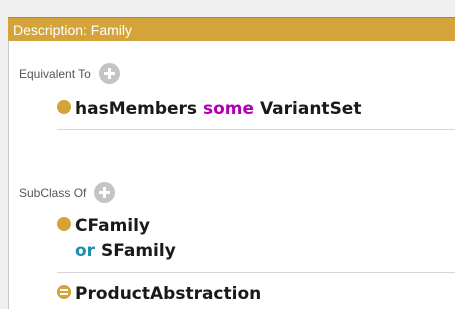 The height and width of the screenshot is (309, 455). I want to click on subclass-of-section: SubClass Of, so click(67, 192).